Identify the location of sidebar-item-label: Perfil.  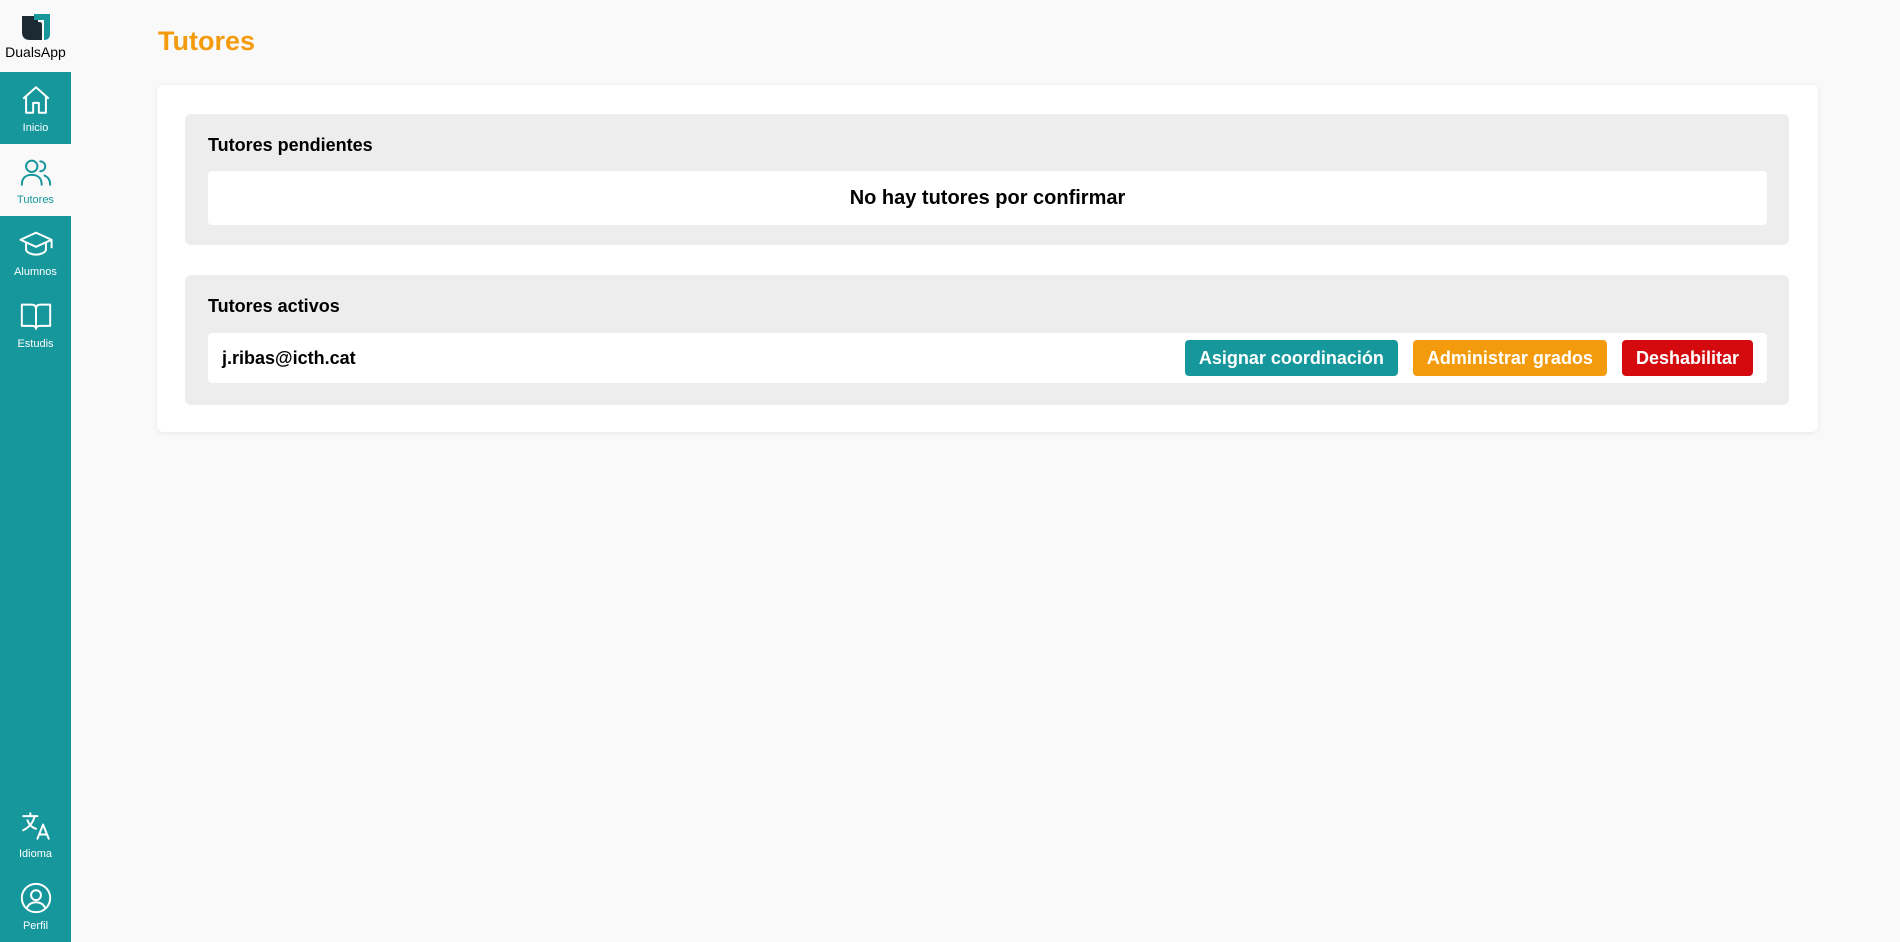
(35, 925).